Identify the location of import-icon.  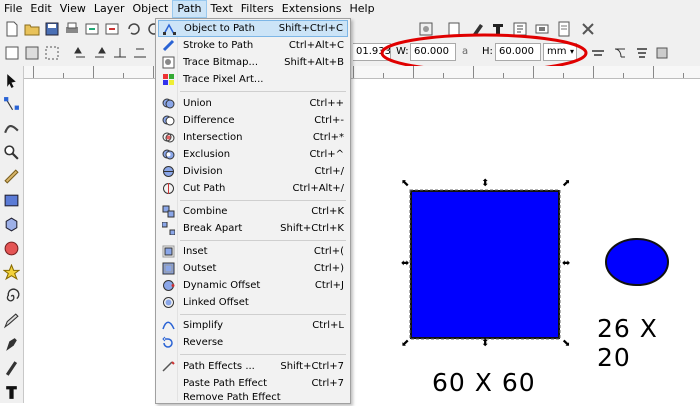
(92, 29).